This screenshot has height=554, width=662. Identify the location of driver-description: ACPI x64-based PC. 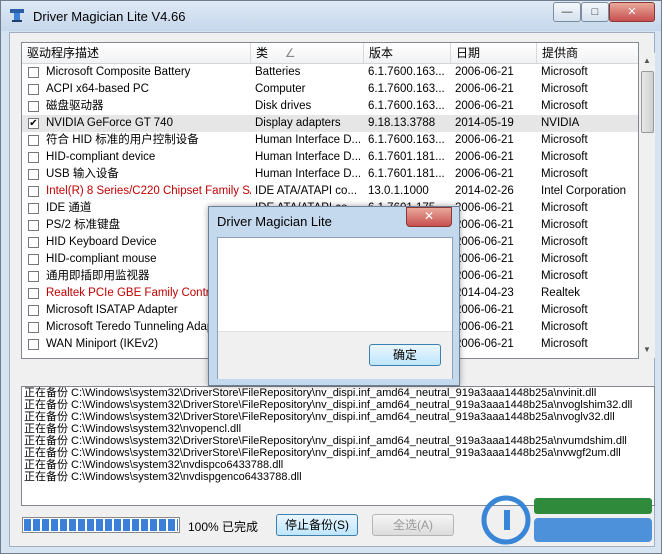
(97, 89).